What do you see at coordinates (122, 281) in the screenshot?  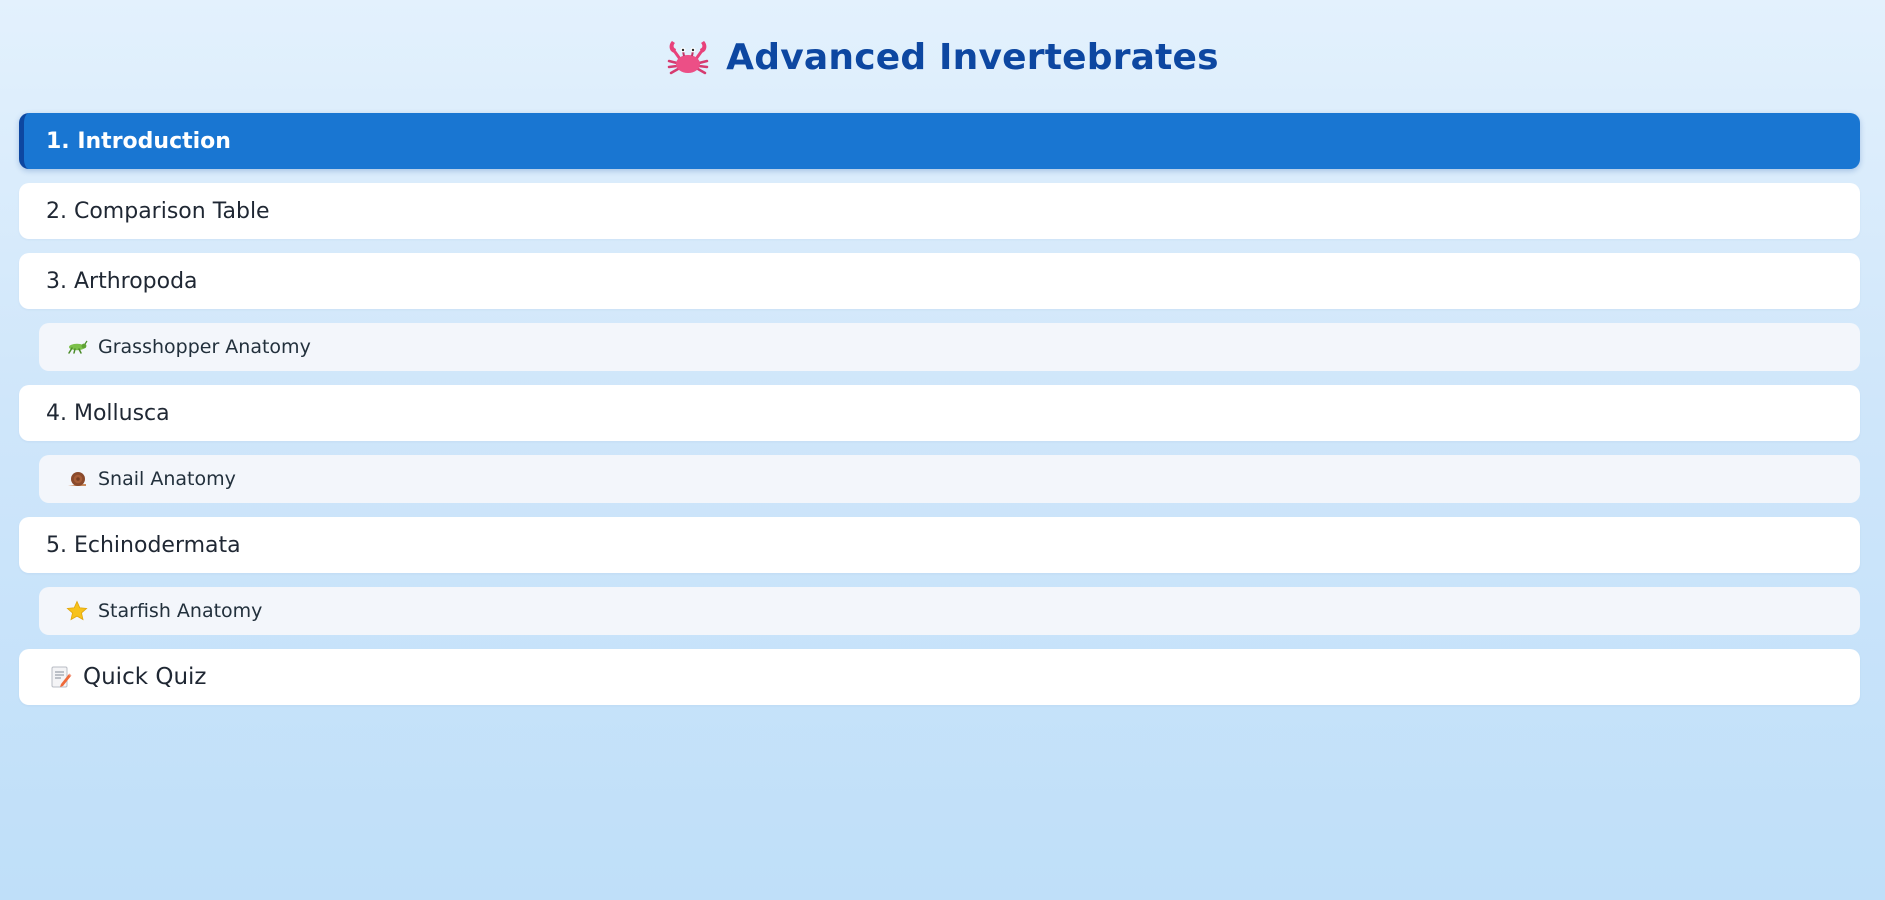 I see `nav-item-label: 3. Arthropoda` at bounding box center [122, 281].